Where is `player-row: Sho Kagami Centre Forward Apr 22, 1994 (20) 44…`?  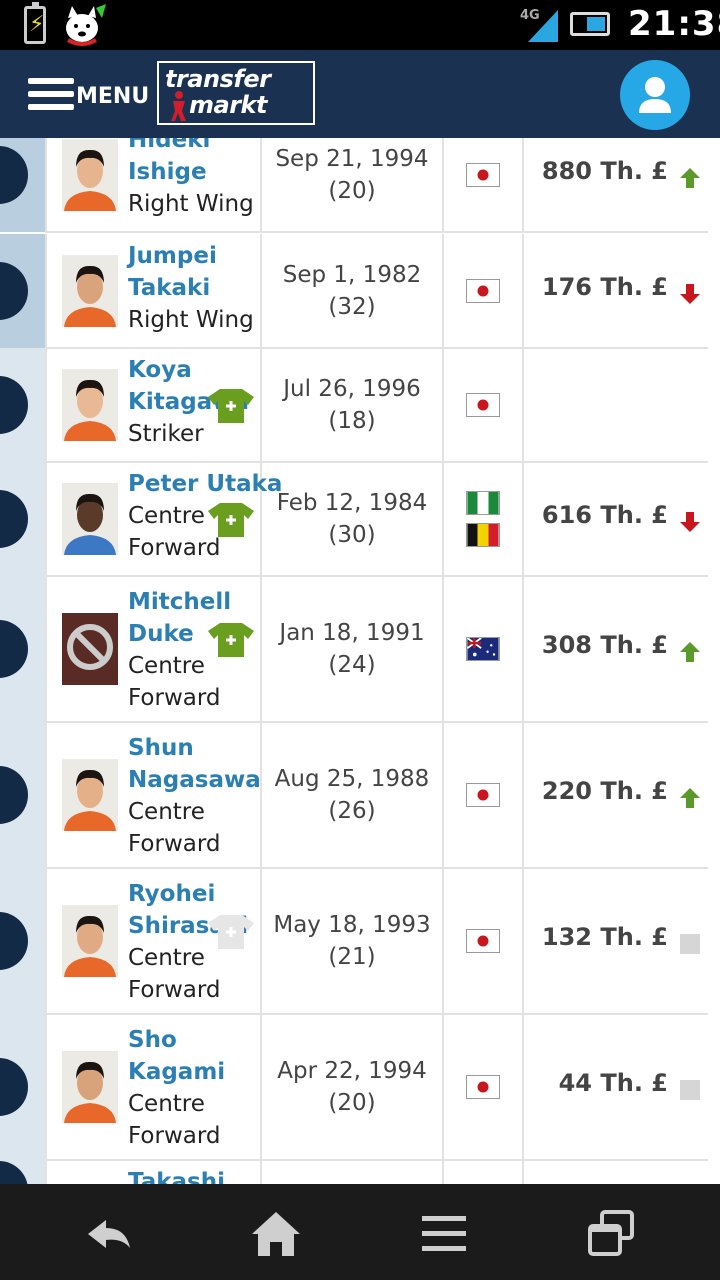 player-row: Sho Kagami Centre Forward Apr 22, 1994 (20) 44… is located at coordinates (355, 1087).